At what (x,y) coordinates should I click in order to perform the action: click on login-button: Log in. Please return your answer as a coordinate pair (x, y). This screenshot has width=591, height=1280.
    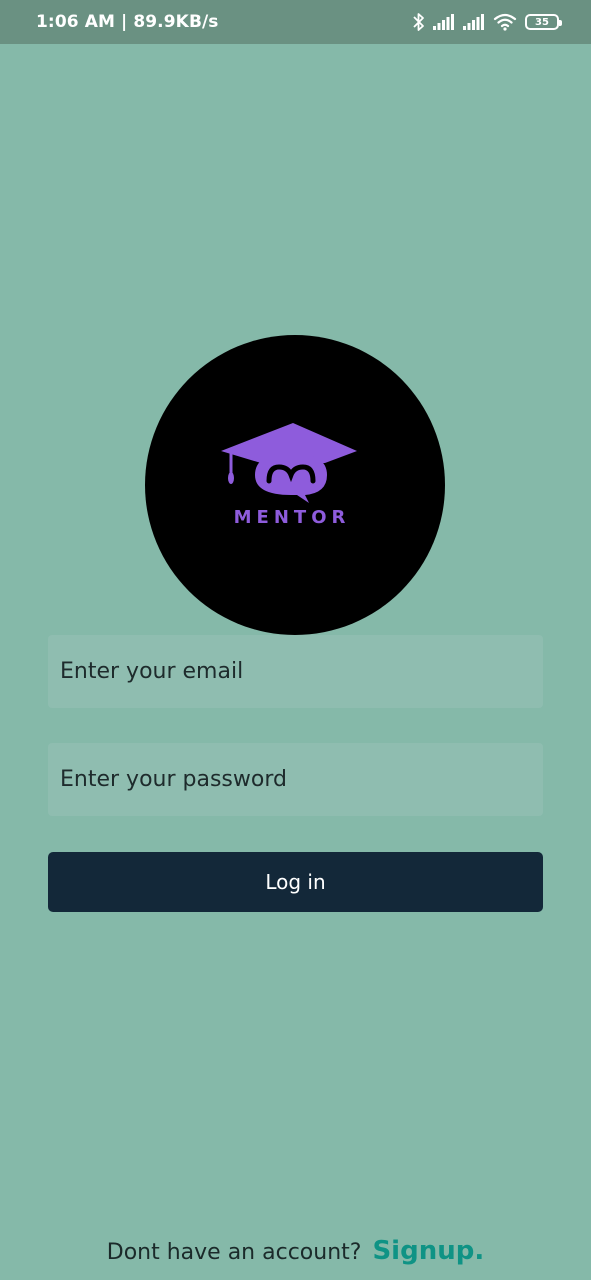
    Looking at the image, I should click on (295, 882).